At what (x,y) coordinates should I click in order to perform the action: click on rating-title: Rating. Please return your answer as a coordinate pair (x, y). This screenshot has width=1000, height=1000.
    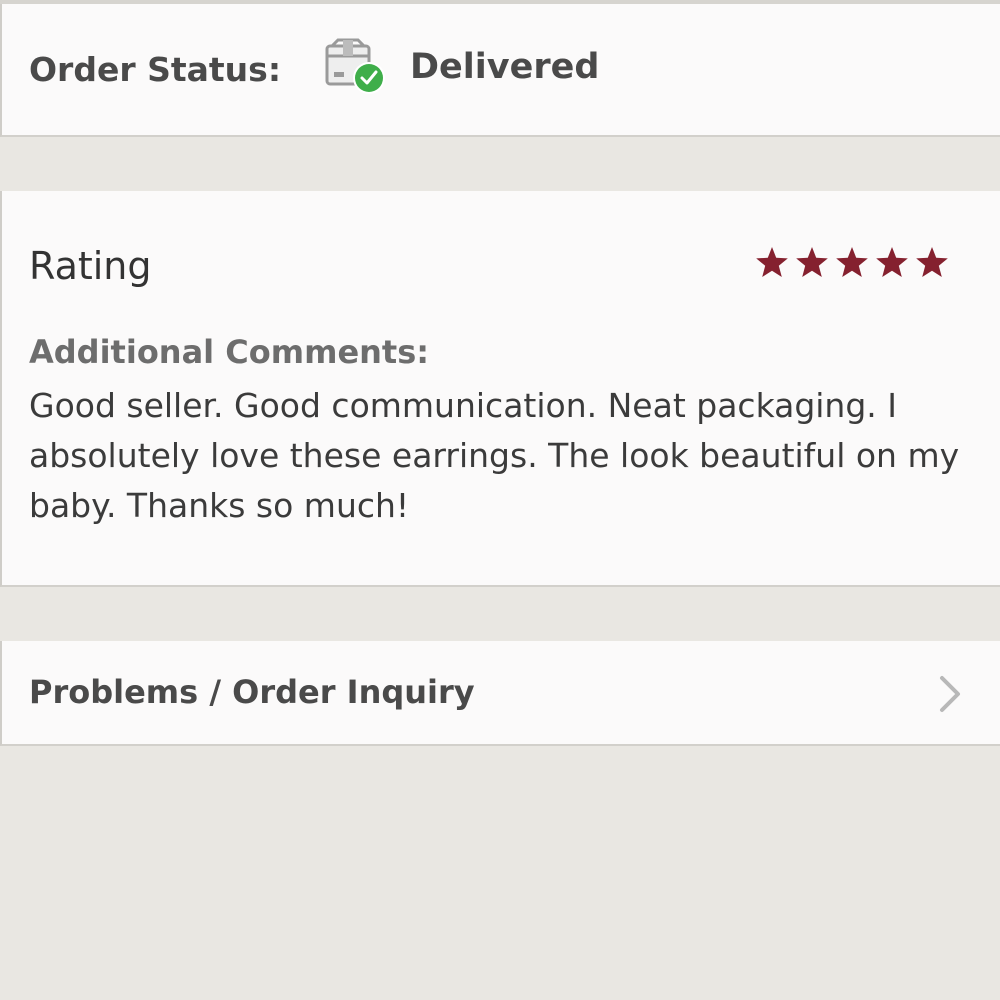
    Looking at the image, I should click on (90, 266).